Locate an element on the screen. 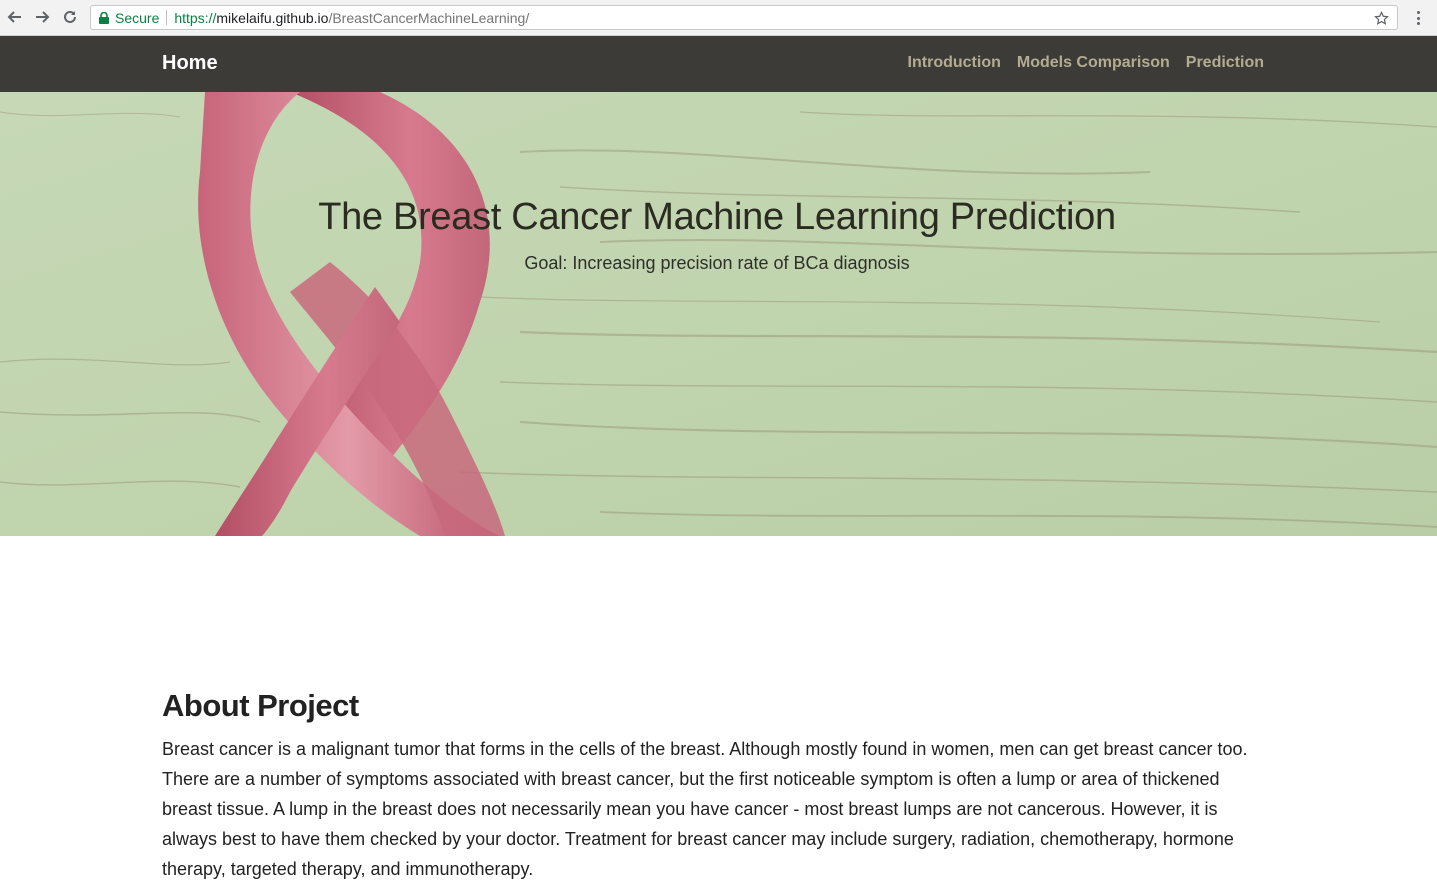 This screenshot has width=1437, height=884. forward-button is located at coordinates (42, 17).